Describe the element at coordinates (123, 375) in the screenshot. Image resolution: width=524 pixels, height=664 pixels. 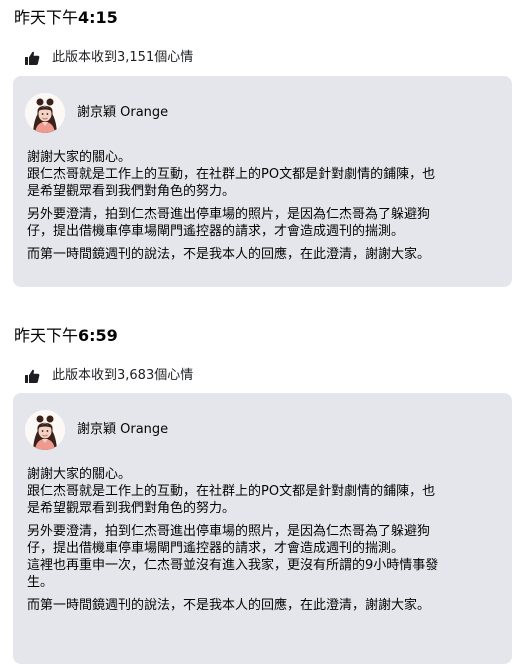
I see `reaction-count-text: 此版本收到3,683個心情` at that location.